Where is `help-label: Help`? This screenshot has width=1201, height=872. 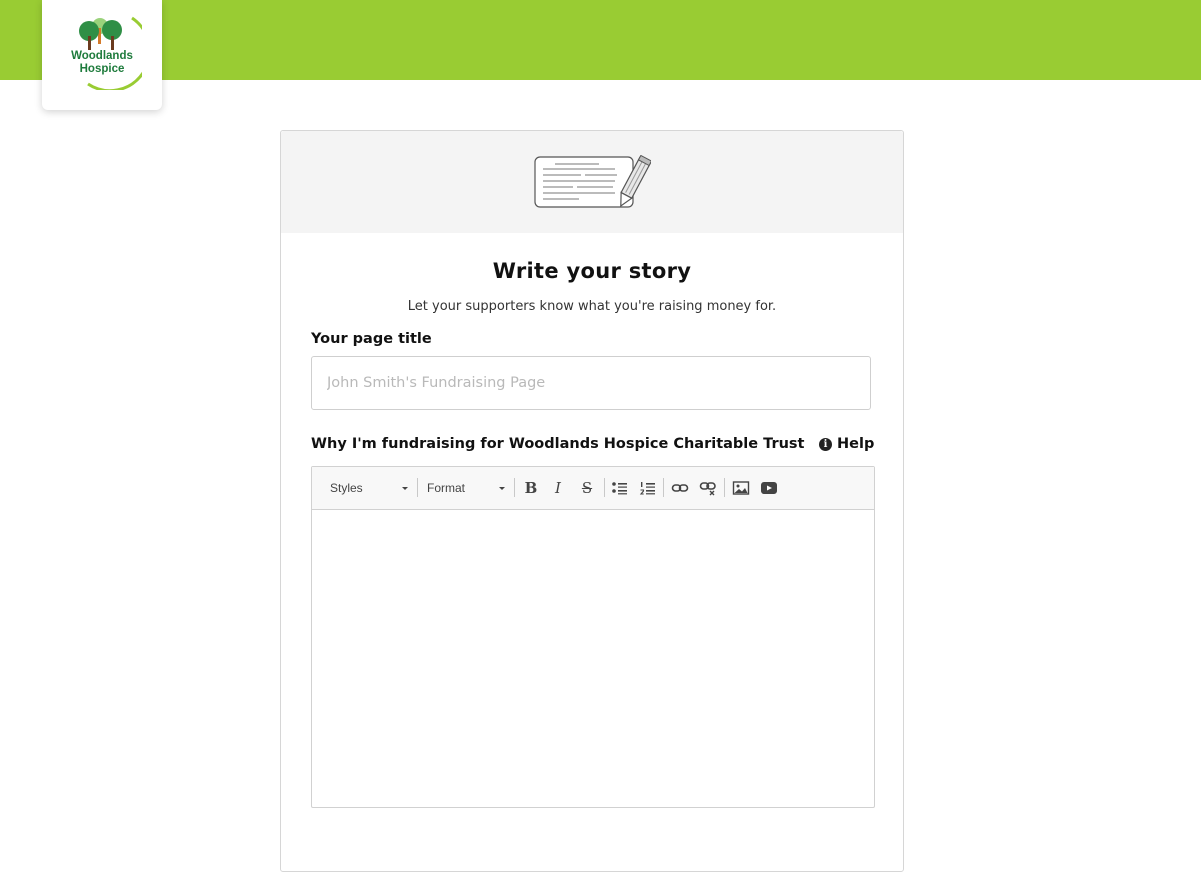
help-label: Help is located at coordinates (856, 444).